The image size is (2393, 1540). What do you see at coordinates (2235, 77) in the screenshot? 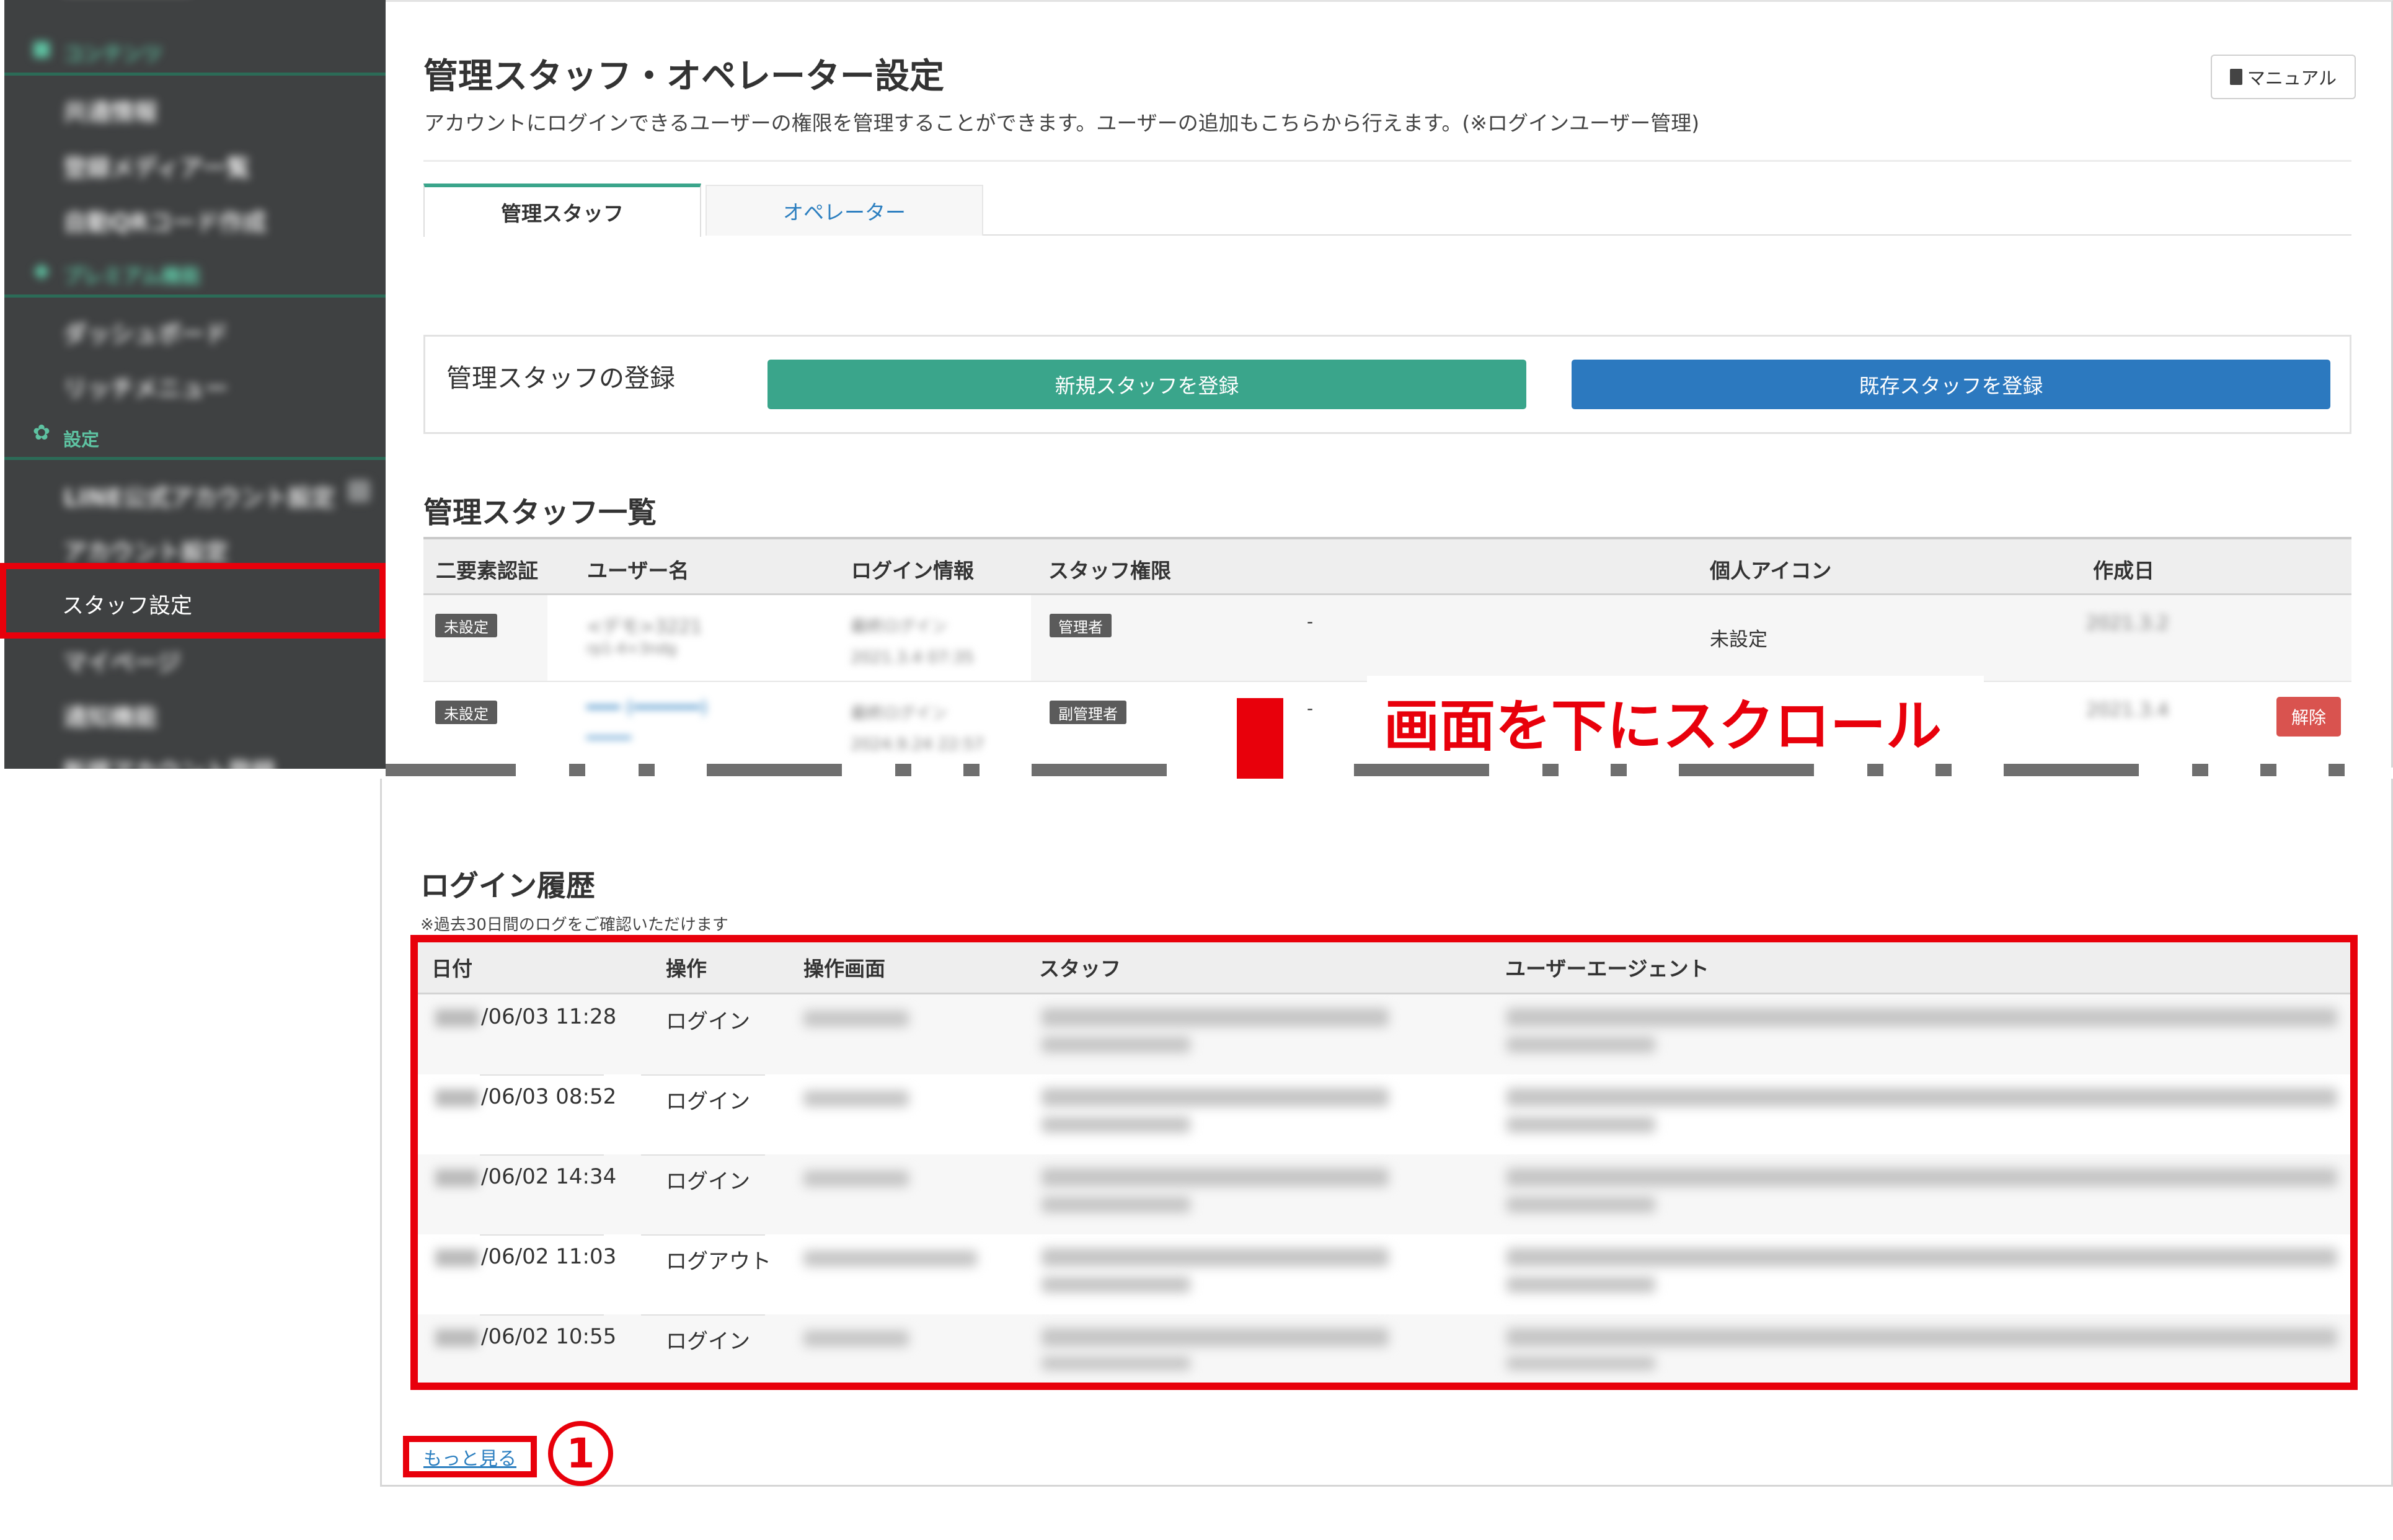
I see `book-icon` at bounding box center [2235, 77].